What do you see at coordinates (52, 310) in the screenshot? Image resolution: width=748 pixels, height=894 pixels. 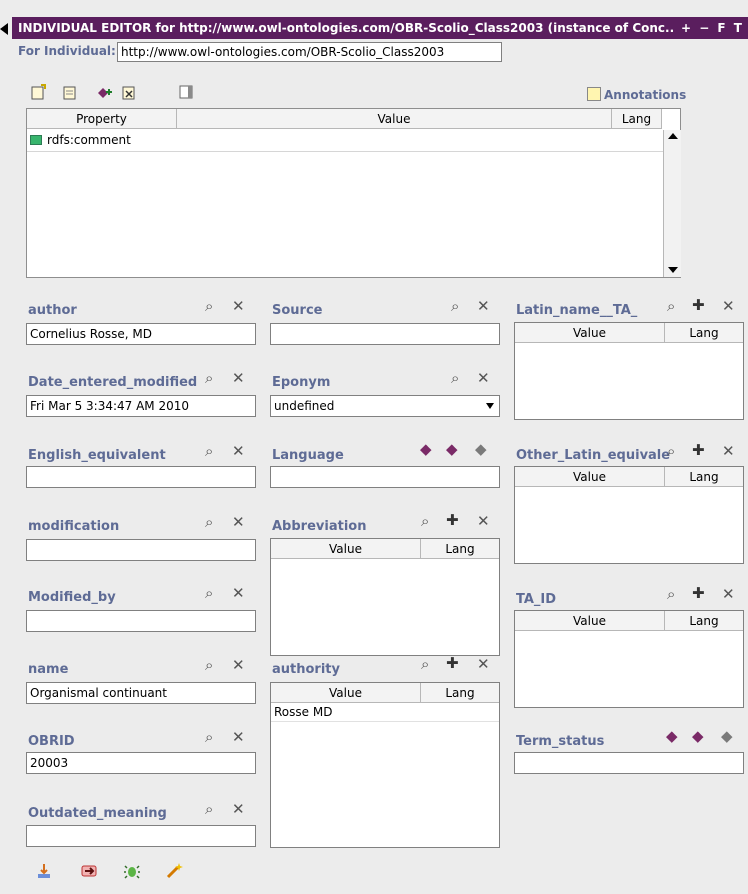 I see `author-label: author` at bounding box center [52, 310].